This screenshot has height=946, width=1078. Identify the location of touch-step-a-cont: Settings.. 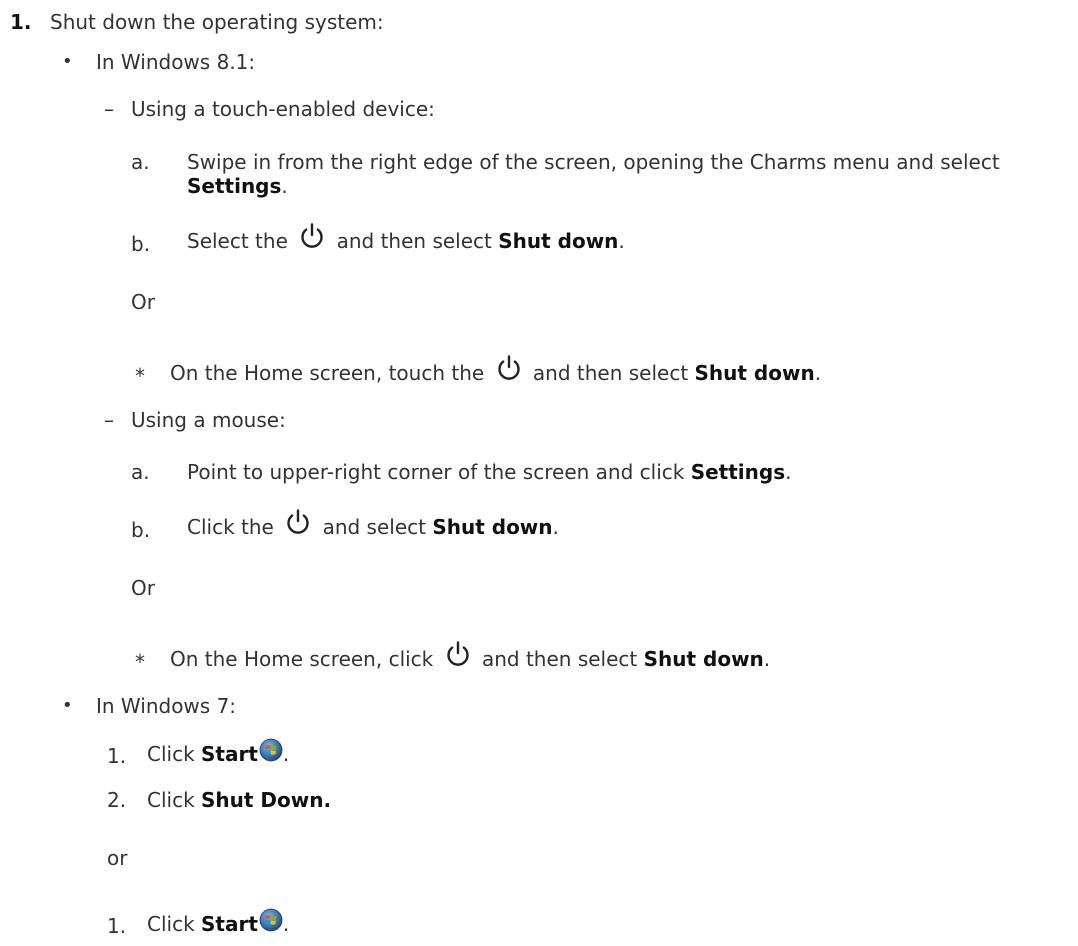
(237, 186).